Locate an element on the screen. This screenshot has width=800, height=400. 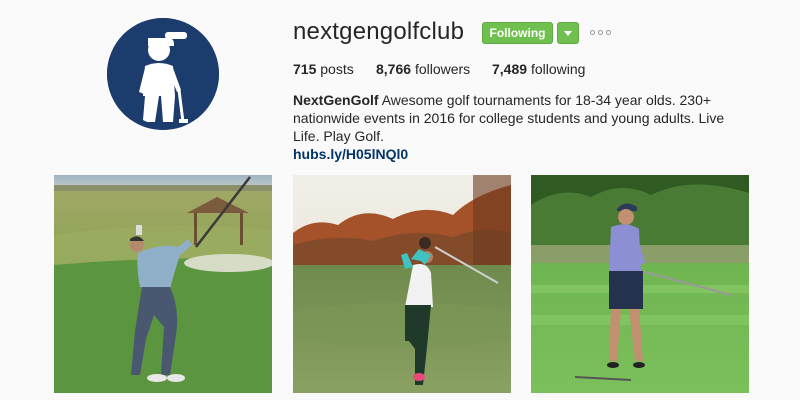
followers-count: 8,766 is located at coordinates (394, 69).